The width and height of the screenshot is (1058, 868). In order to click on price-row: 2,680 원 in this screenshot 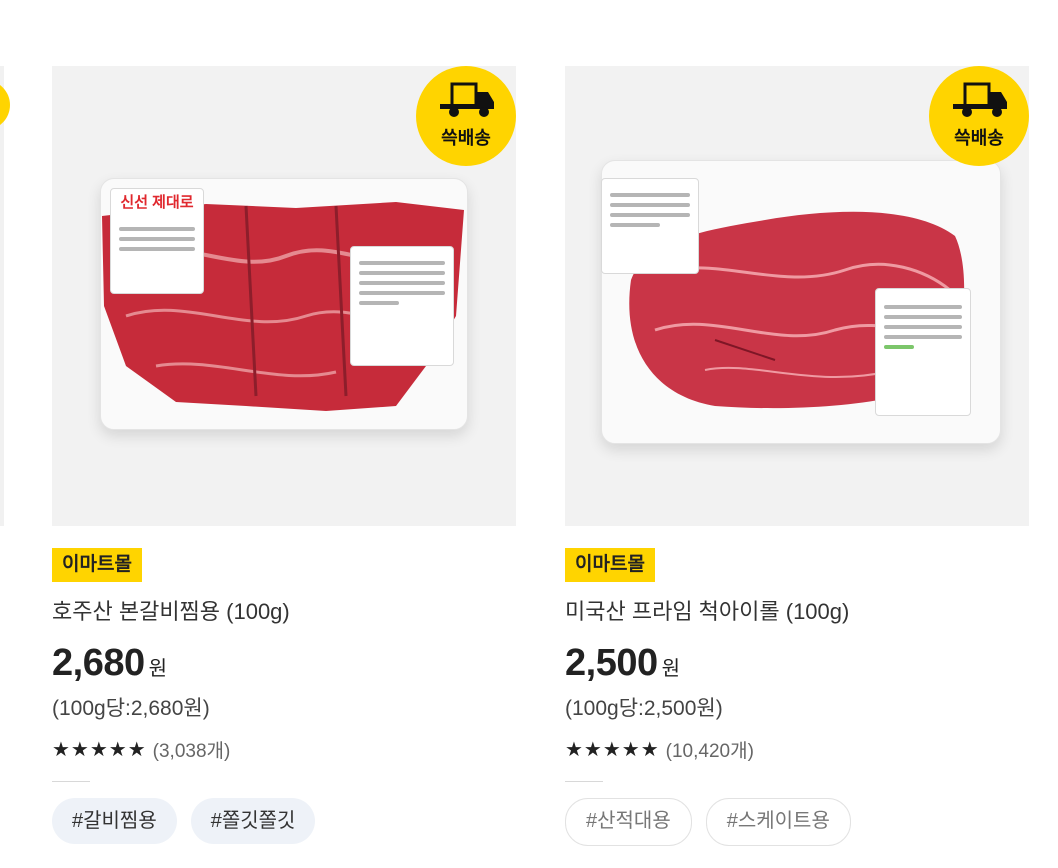, I will do `click(109, 663)`.